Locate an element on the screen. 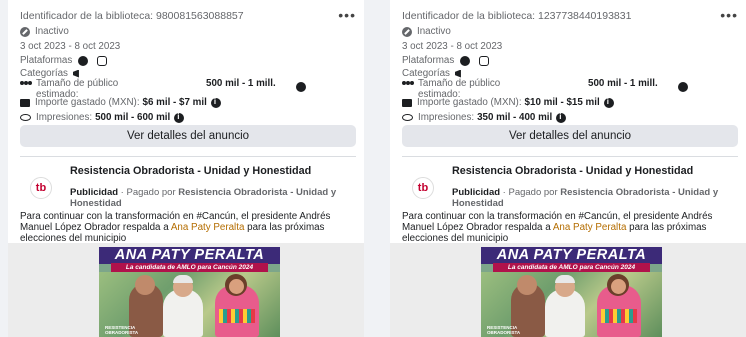  spend-value: $10 mil - $15 mil is located at coordinates (562, 102).